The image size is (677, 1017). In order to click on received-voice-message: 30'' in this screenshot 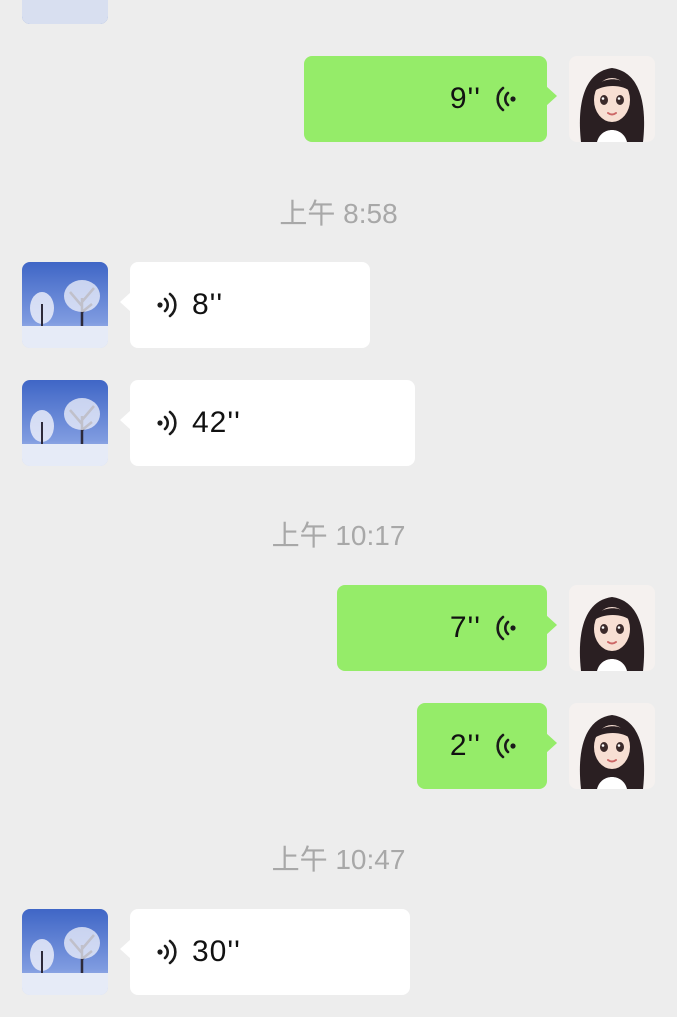, I will do `click(265, 952)`.